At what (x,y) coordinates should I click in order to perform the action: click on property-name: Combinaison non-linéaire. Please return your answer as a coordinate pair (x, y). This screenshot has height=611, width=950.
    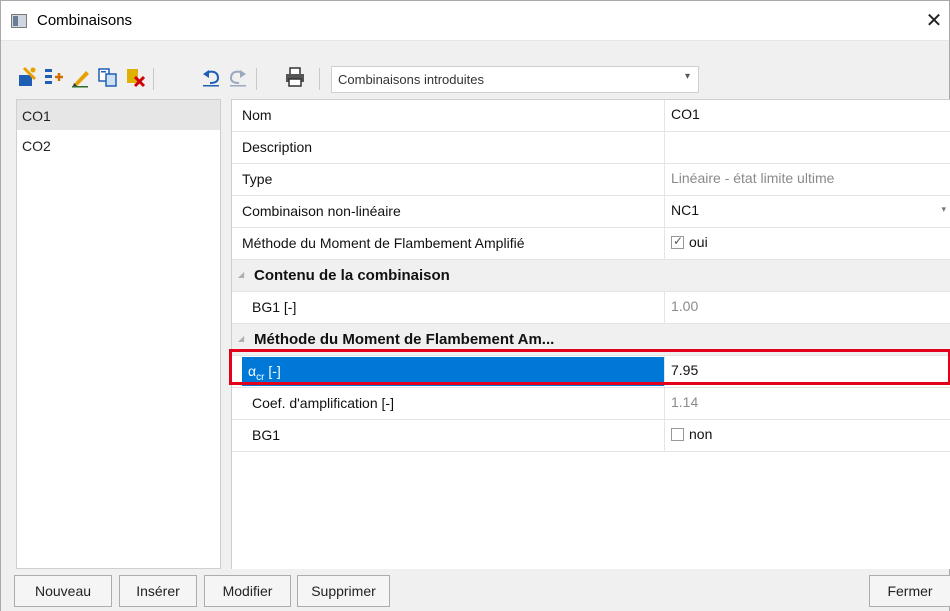
    Looking at the image, I should click on (321, 211).